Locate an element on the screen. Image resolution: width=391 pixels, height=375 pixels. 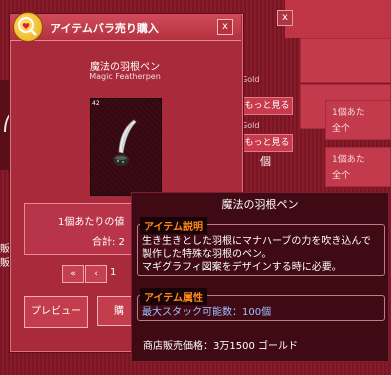
description-line: 製作した特殊な羽根のペン。 is located at coordinates (207, 254).